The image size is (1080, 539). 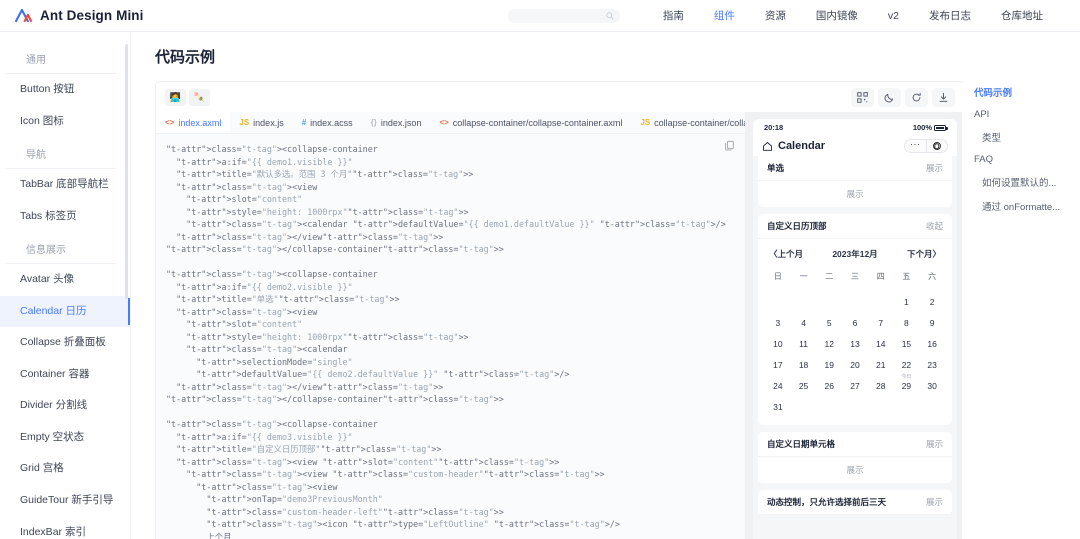 What do you see at coordinates (688, 122) in the screenshot?
I see `file-tab-collapse-container-js: JS collapse-container/collap` at bounding box center [688, 122].